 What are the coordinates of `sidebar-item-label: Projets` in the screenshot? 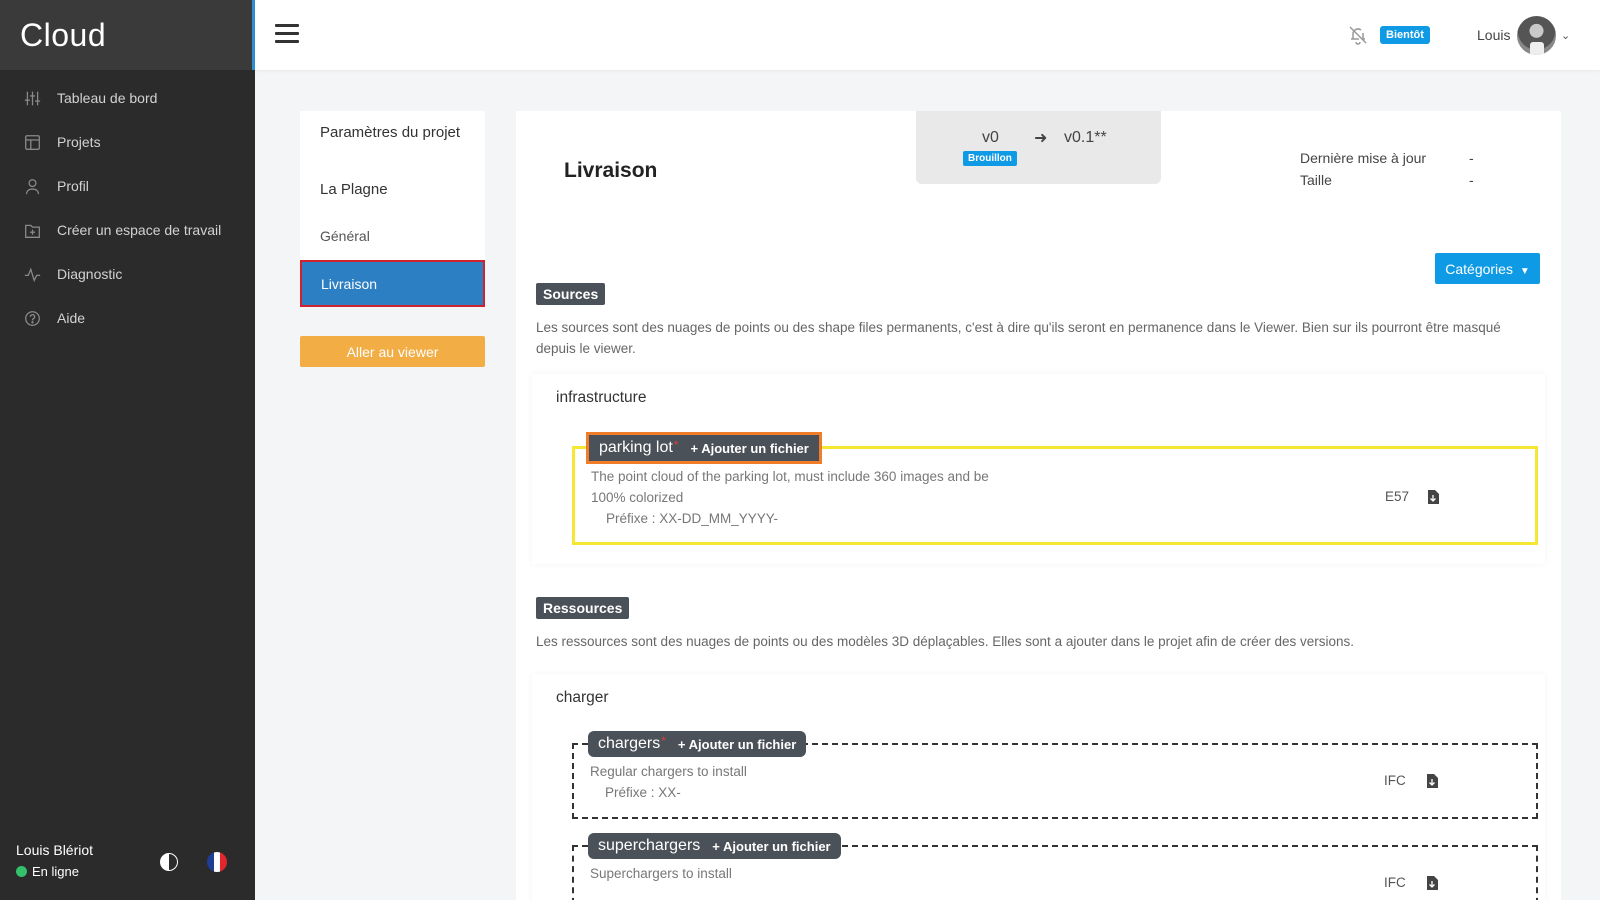 It's located at (79, 142).